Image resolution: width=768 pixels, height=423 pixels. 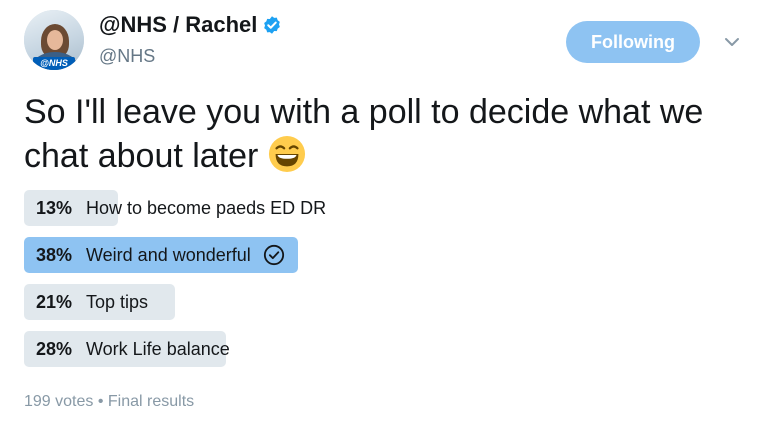 I want to click on avatar-face, so click(x=55, y=40).